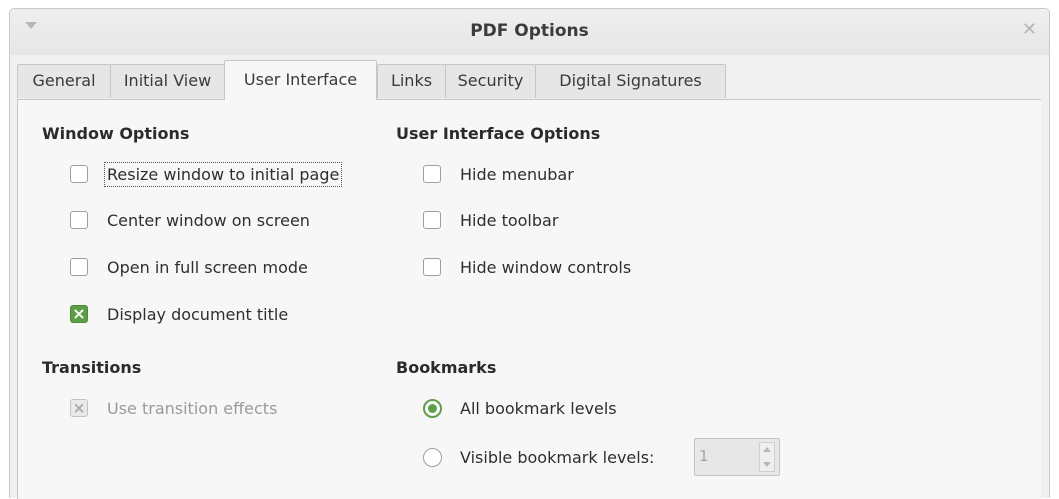 Image resolution: width=1059 pixels, height=499 pixels. What do you see at coordinates (116, 133) in the screenshot?
I see `window-options-heading: Window Options` at bounding box center [116, 133].